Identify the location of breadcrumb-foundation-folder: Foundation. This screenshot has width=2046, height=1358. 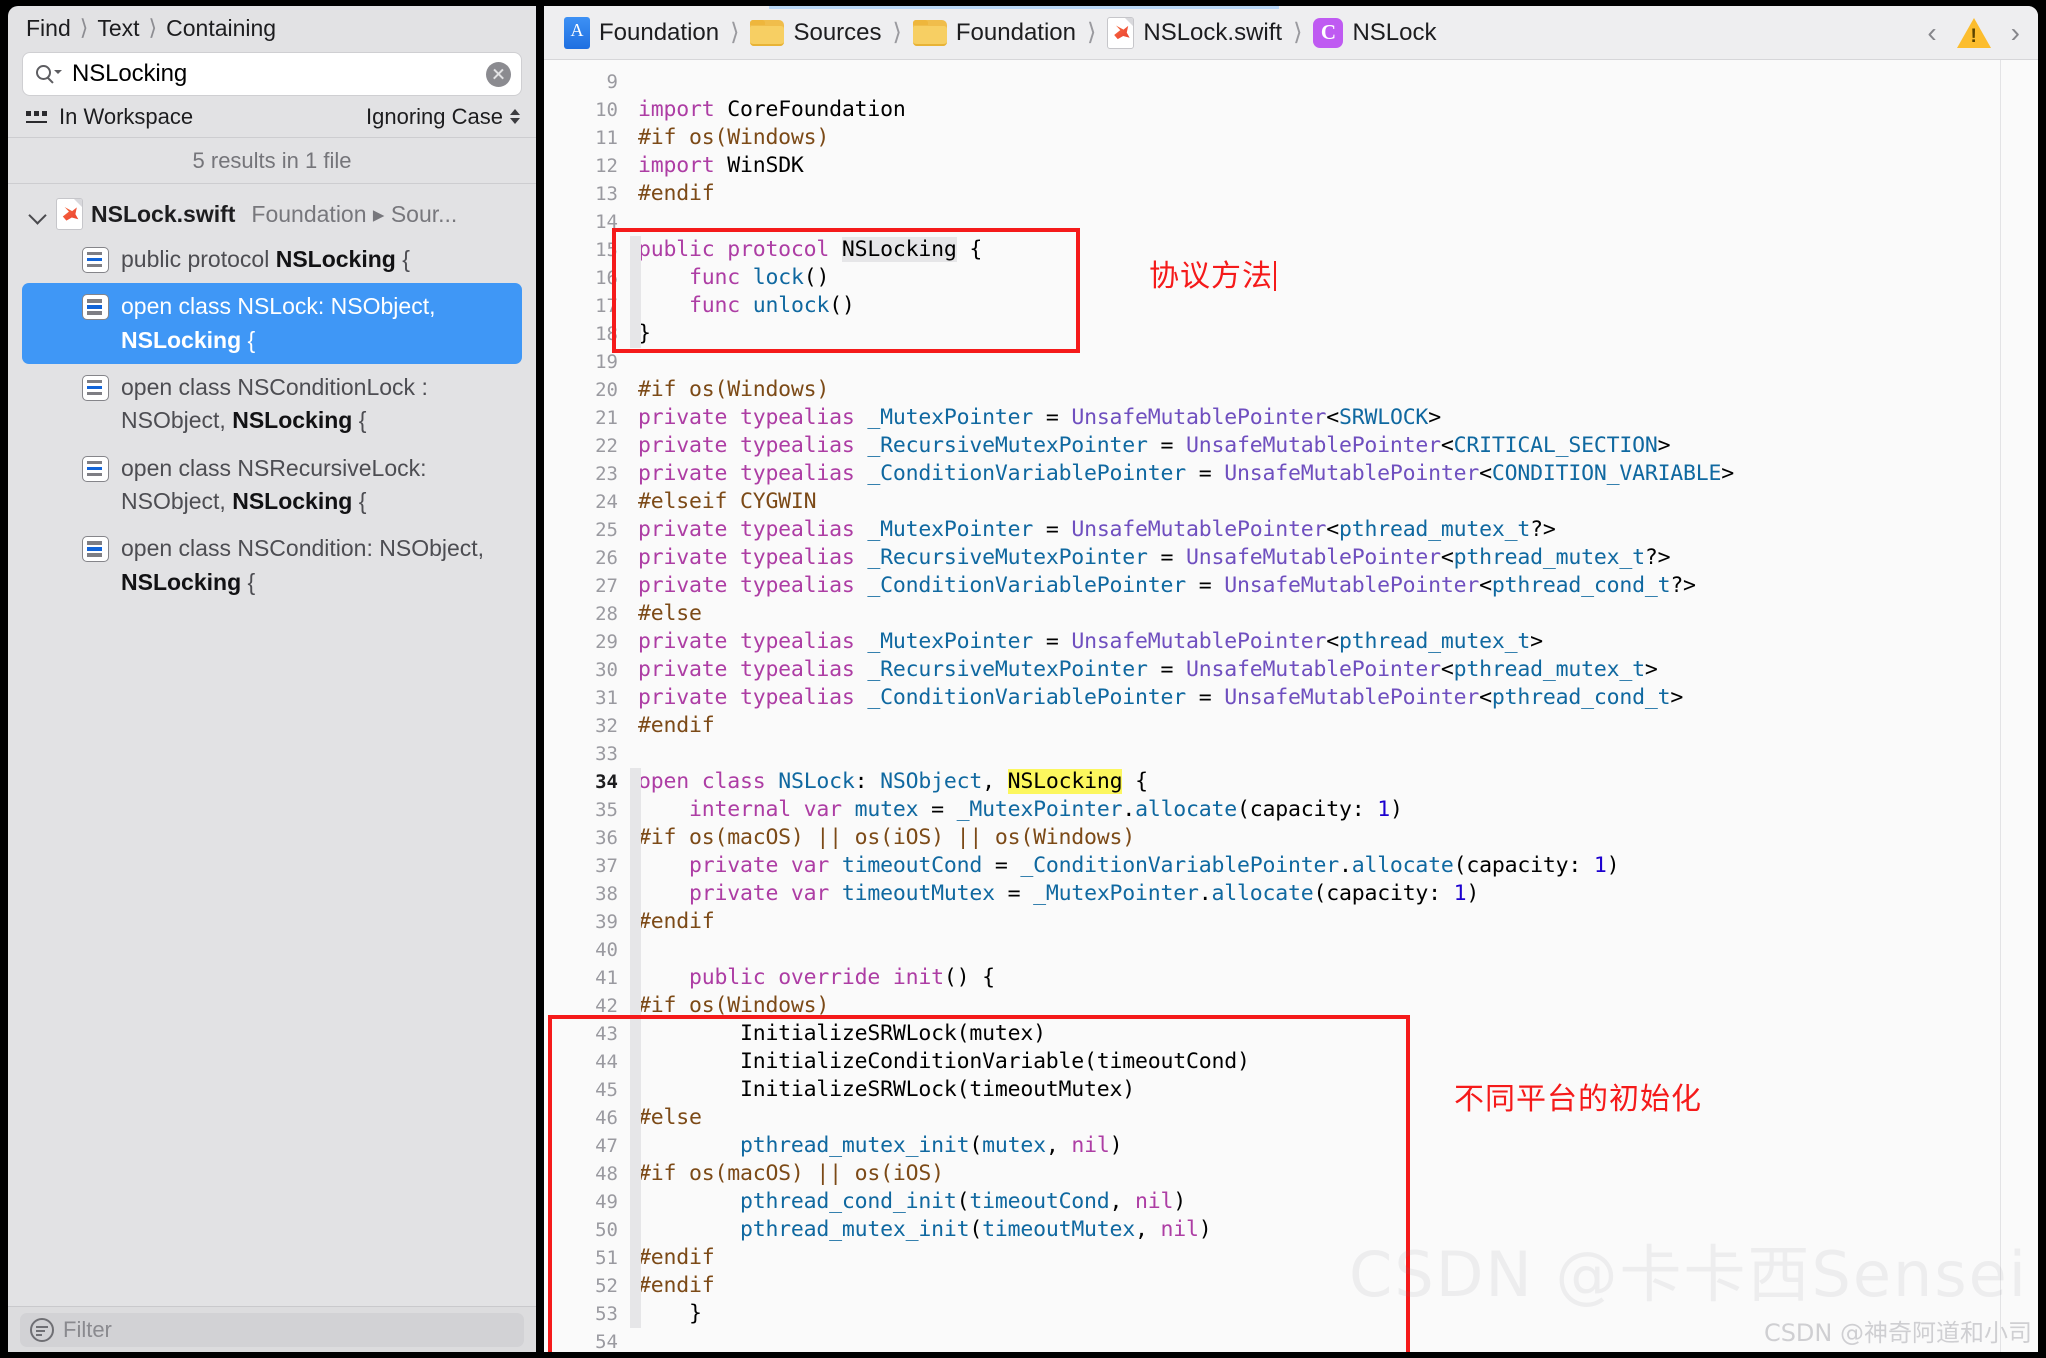
(994, 32).